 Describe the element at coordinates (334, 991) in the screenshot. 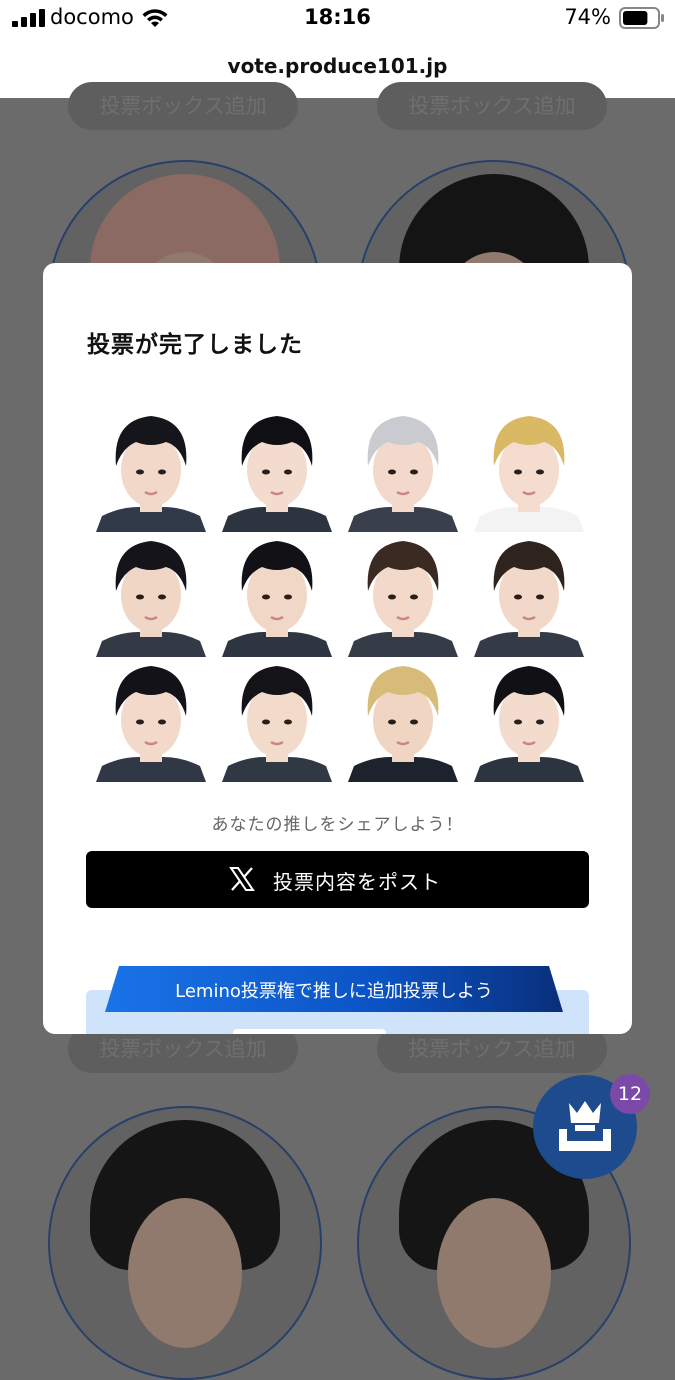

I see `lemino-banner-label: Lemino投票権で推しに追加投票しよう` at that location.